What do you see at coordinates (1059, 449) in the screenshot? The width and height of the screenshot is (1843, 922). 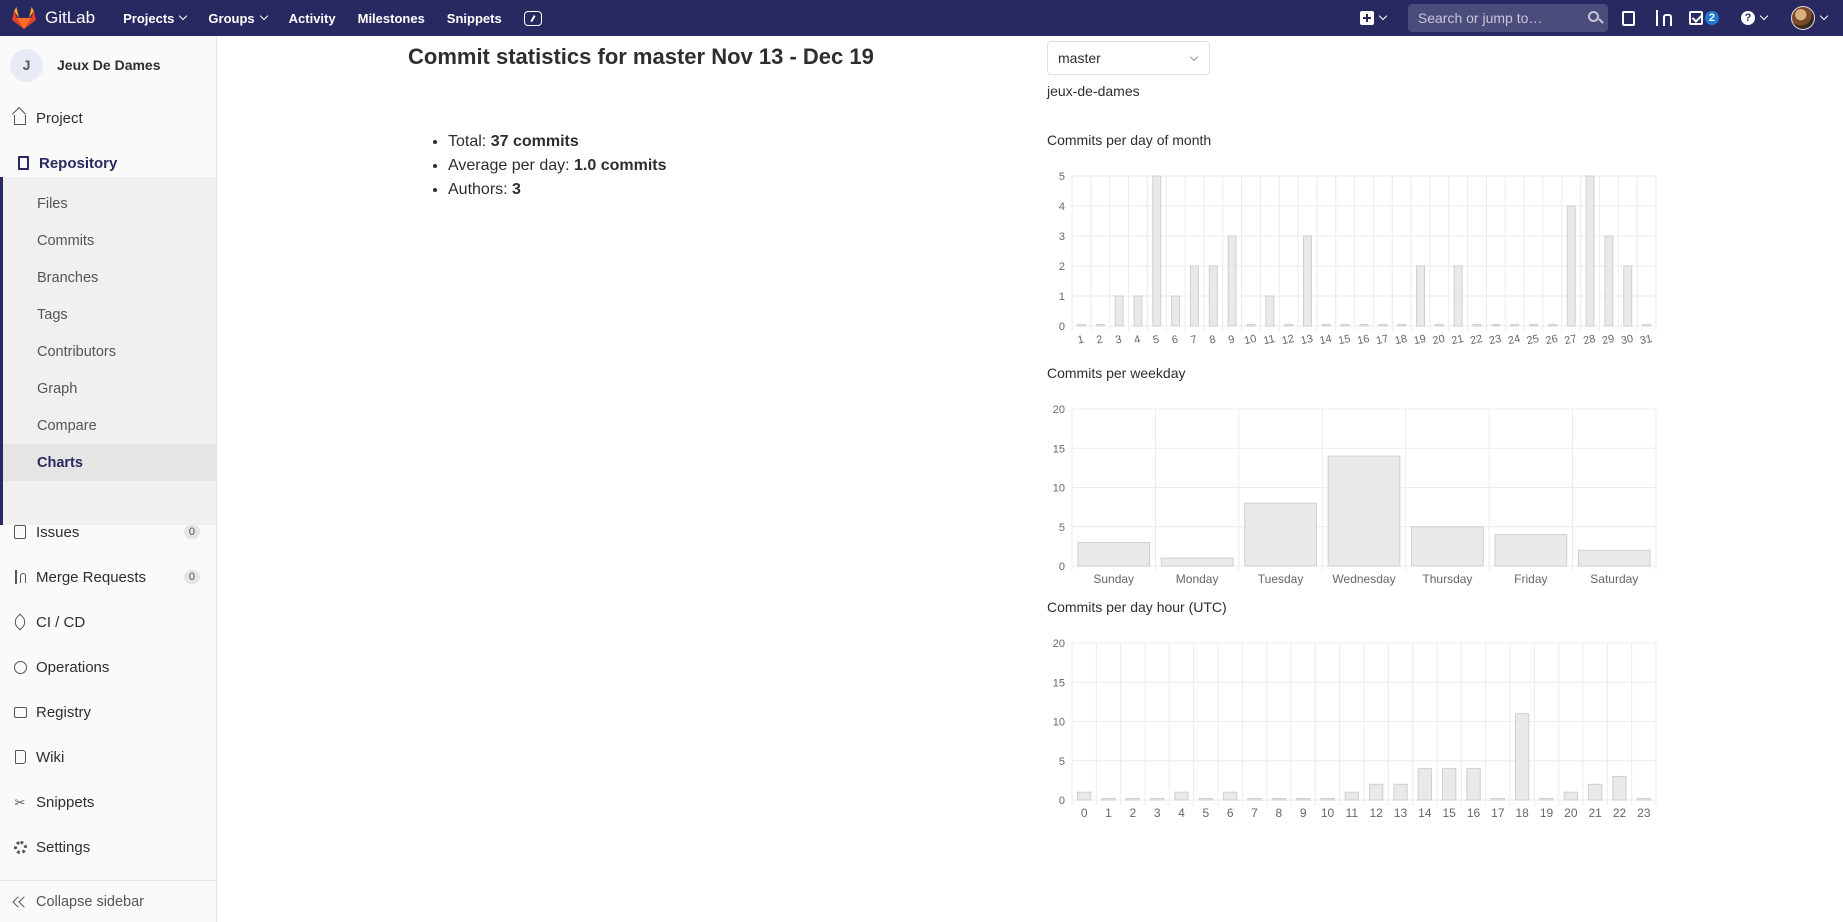 I see `y-tick-label: 15` at bounding box center [1059, 449].